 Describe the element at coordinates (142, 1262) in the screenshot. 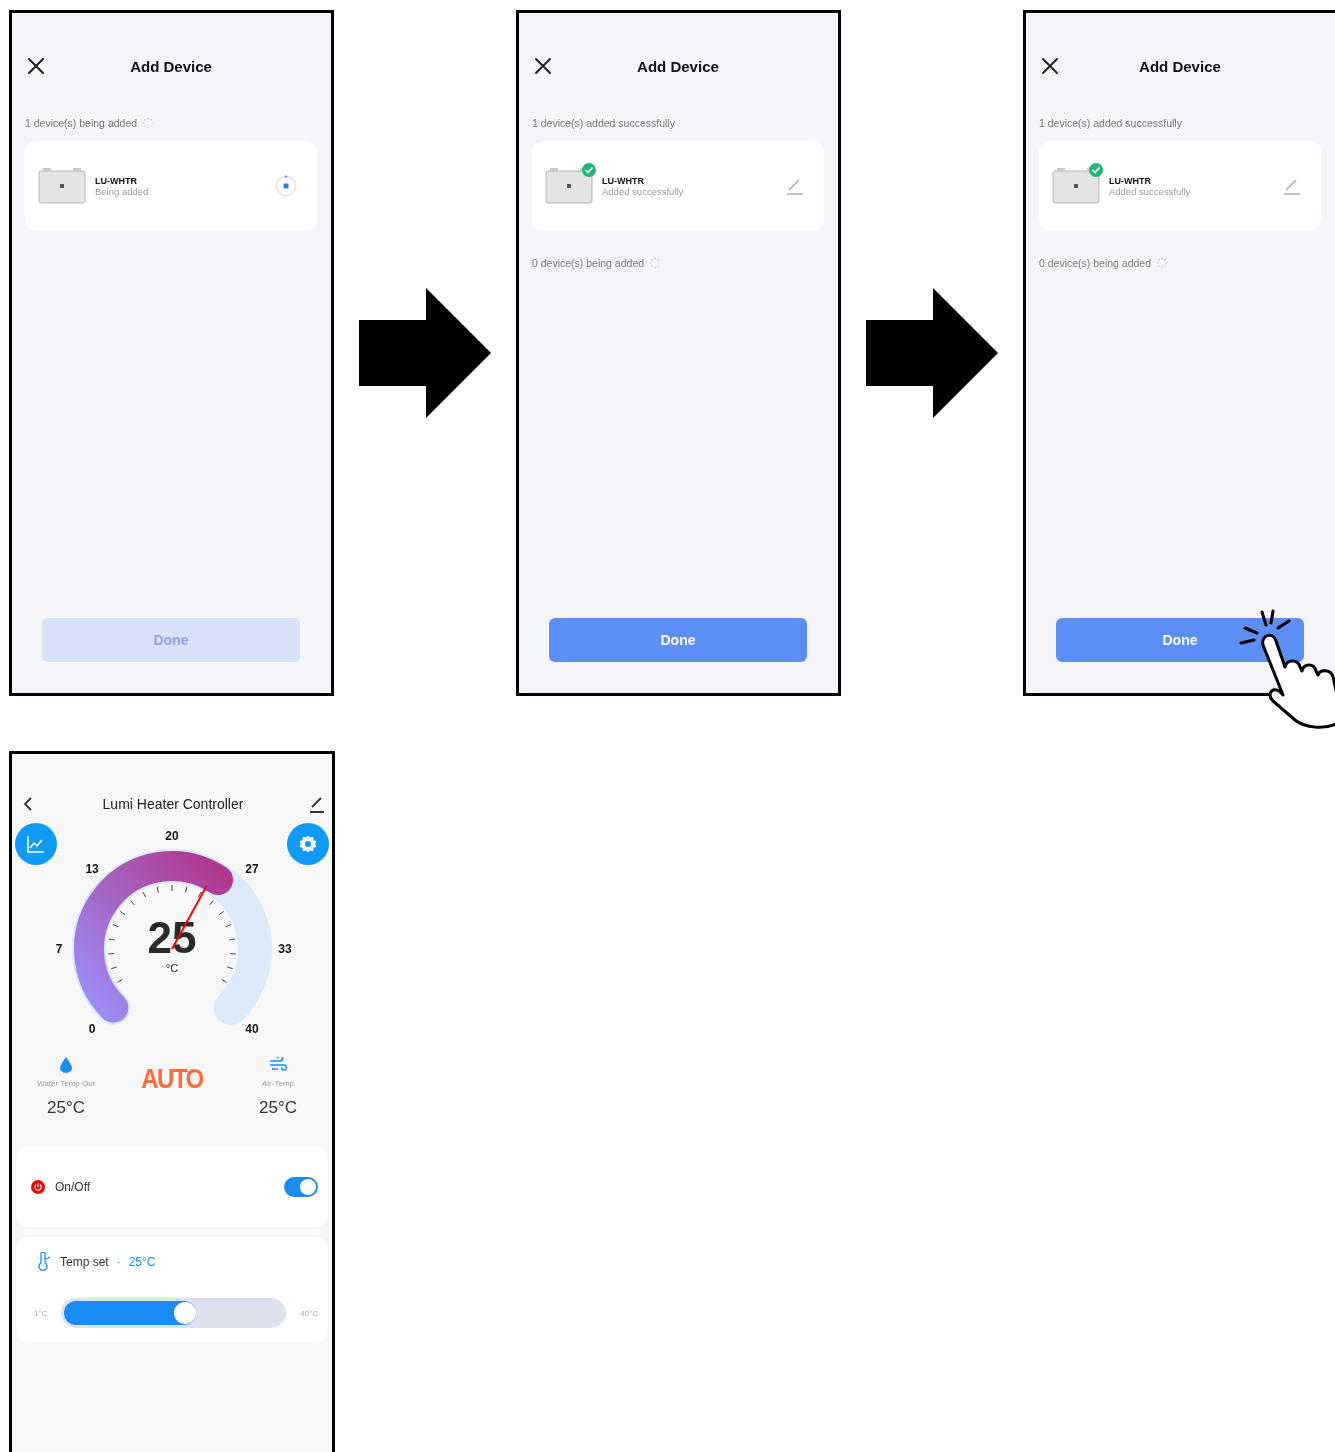

I see `temp-set-value: 25°C` at that location.